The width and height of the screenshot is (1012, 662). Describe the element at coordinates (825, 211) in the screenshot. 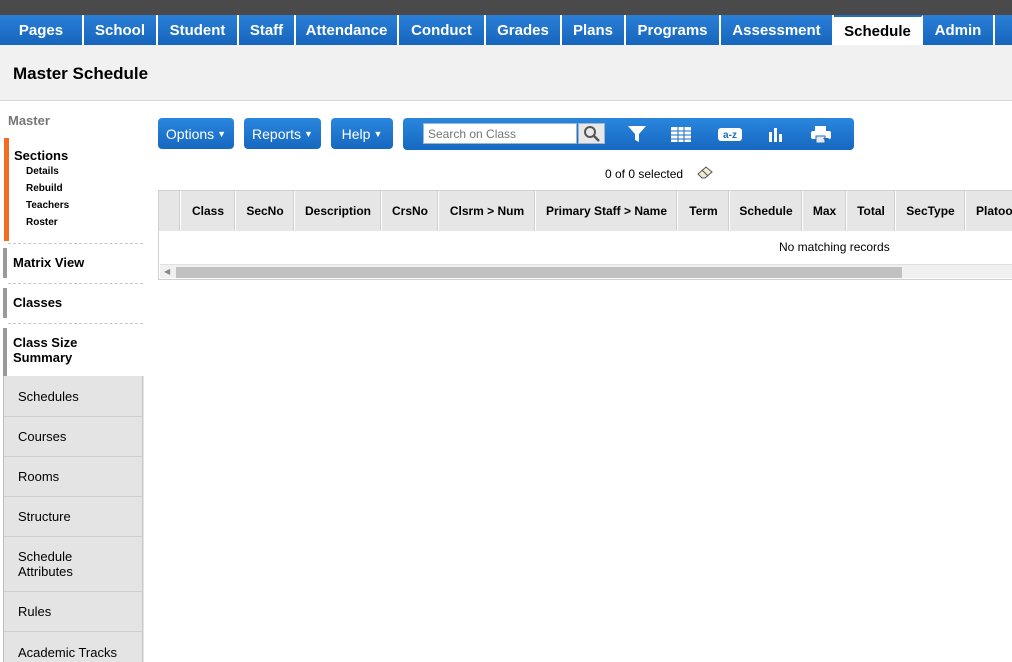

I see `column-header-max: Max` at that location.